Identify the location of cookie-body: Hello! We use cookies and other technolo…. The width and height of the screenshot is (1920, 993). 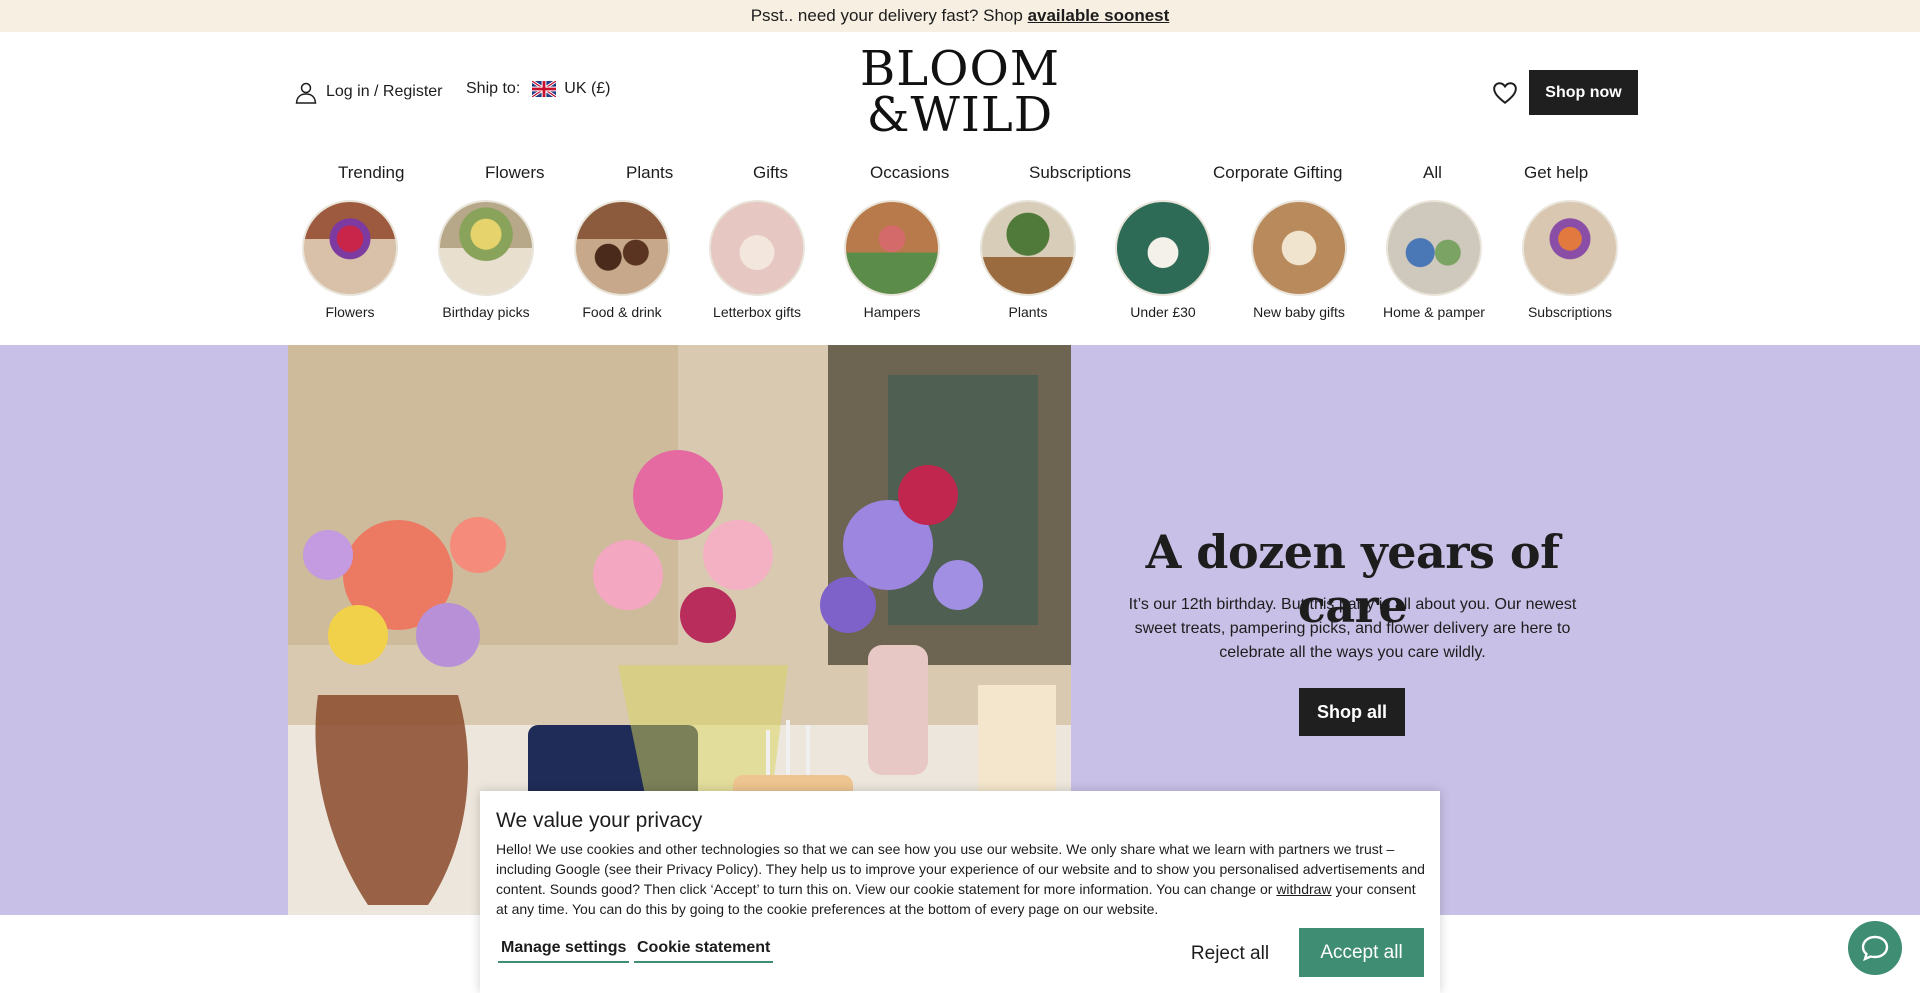
(961, 879).